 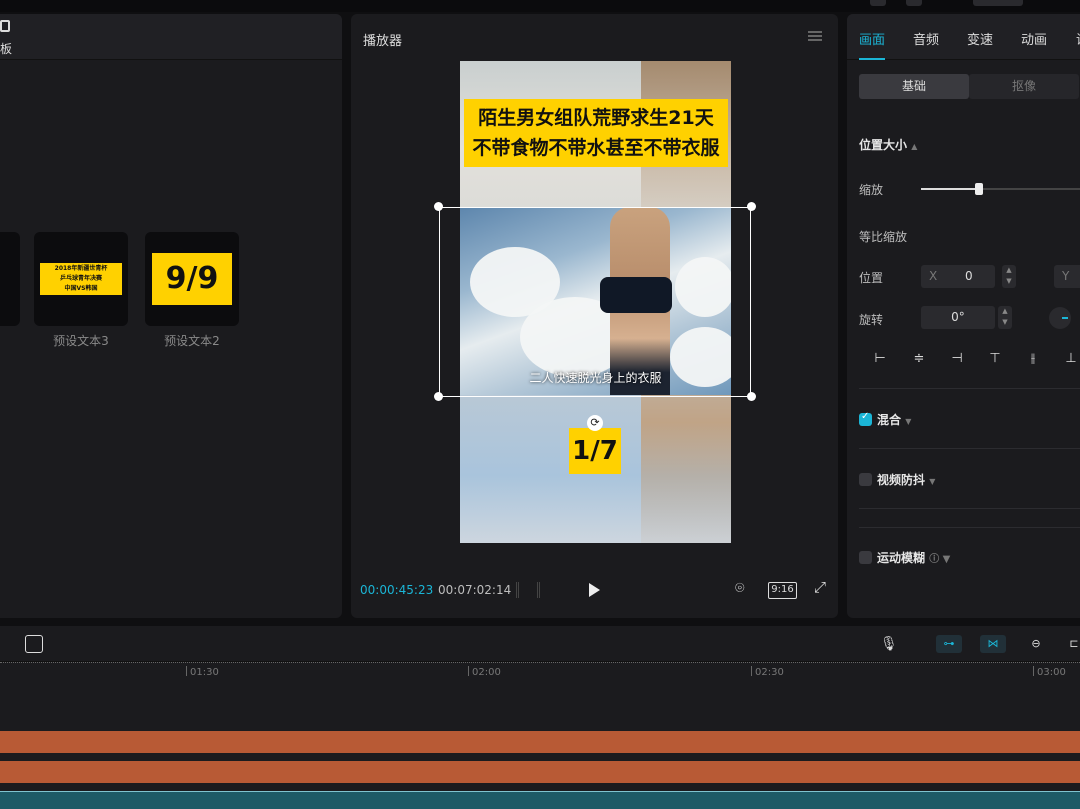 I want to click on thumb-line: 2018年新疆世青杯, so click(x=81, y=268).